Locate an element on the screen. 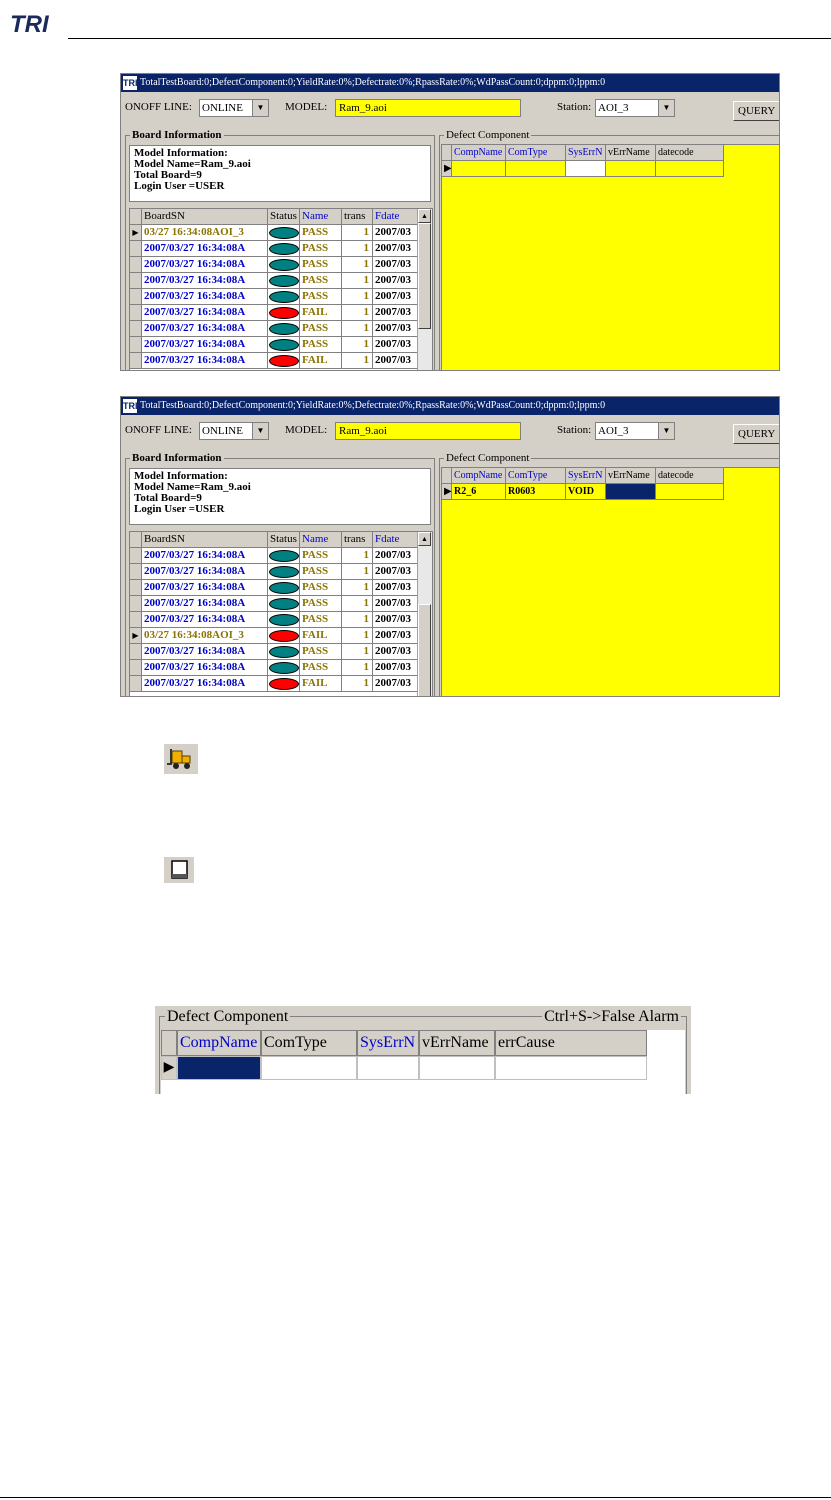  crop-grid: CompName ComType SysErrN vErrName errCause ▶ is located at coordinates (423, 1062).